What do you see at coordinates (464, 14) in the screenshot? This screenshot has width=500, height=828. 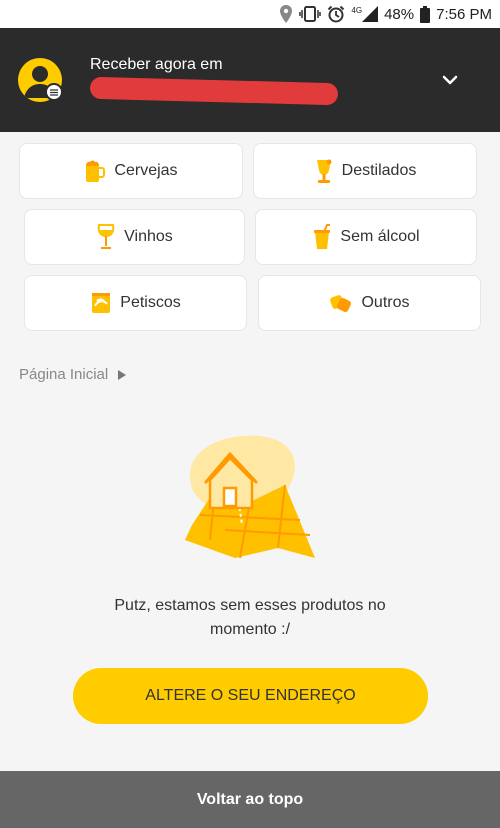 I see `clock: 7:56 PM` at bounding box center [464, 14].